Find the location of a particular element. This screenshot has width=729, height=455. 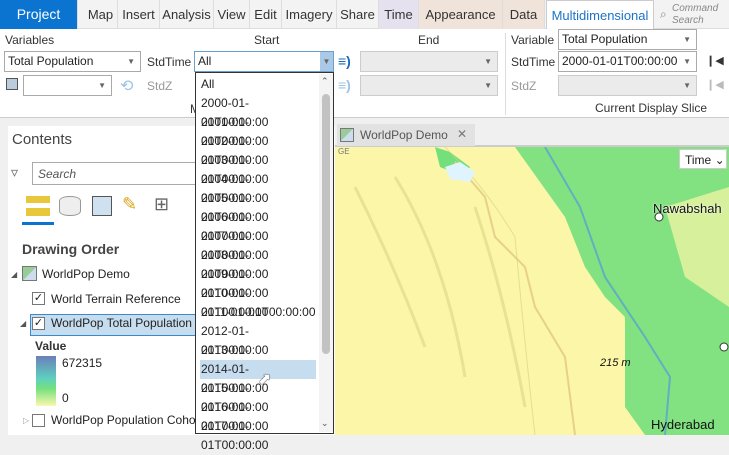

refresh-icon: ⟲ is located at coordinates (126, 86).